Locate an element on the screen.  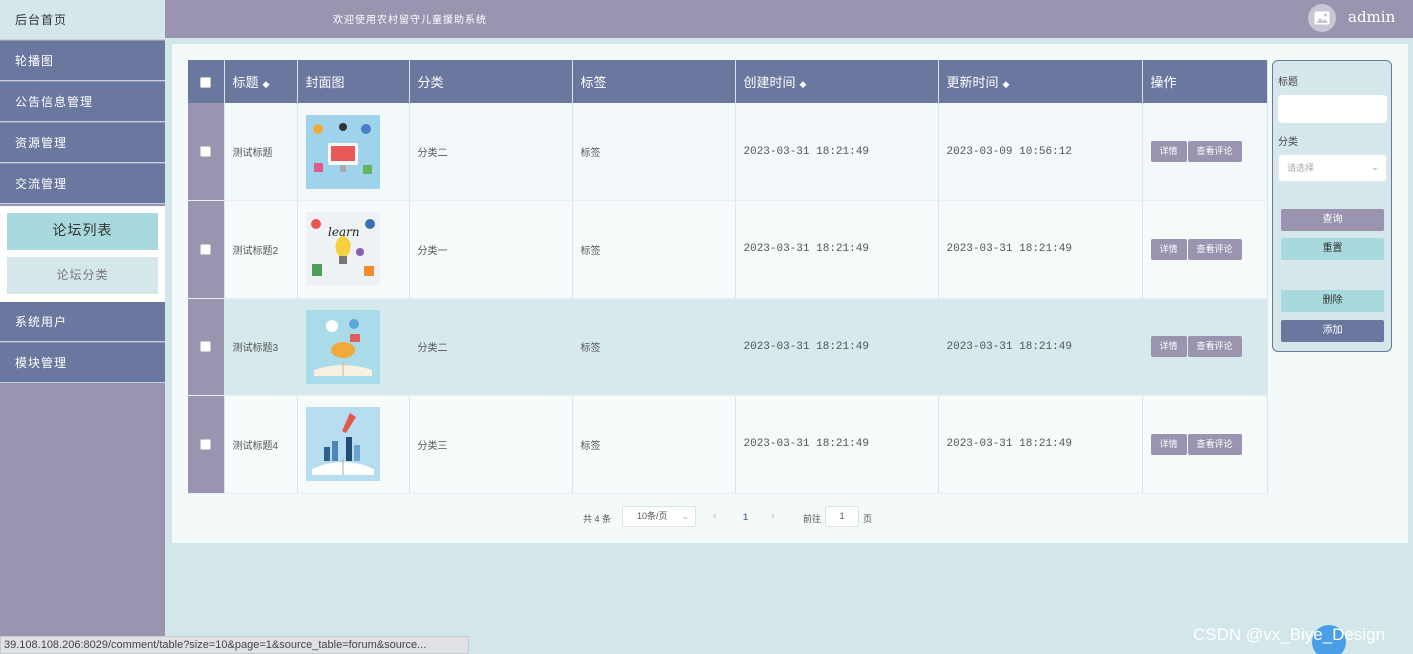
header-title: 欢迎使用农村留守儿童援助系统 is located at coordinates (410, 20).